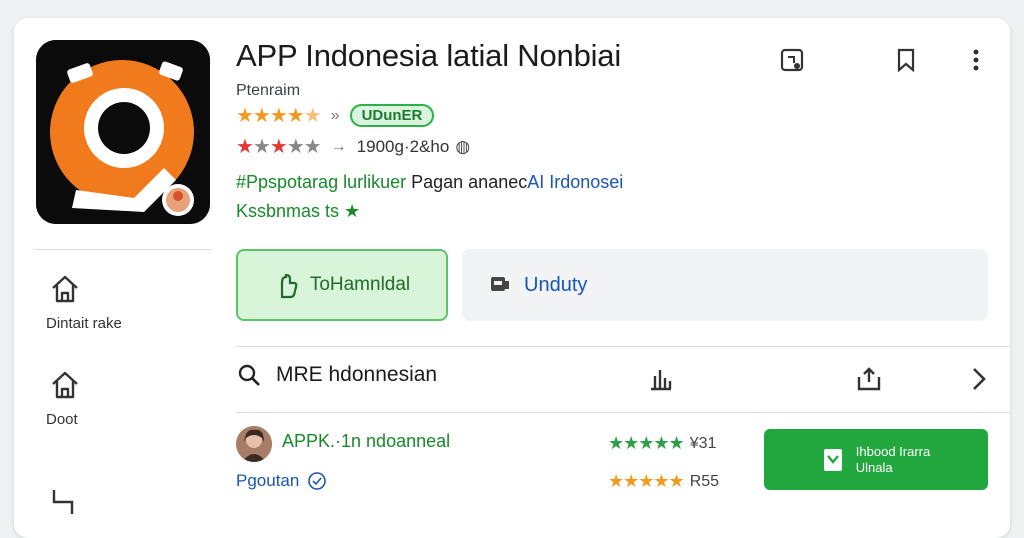  What do you see at coordinates (353, 147) in the screenshot?
I see `secondary-rating-row: ★★★★★ → 1900g·2&ho ◍` at bounding box center [353, 147].